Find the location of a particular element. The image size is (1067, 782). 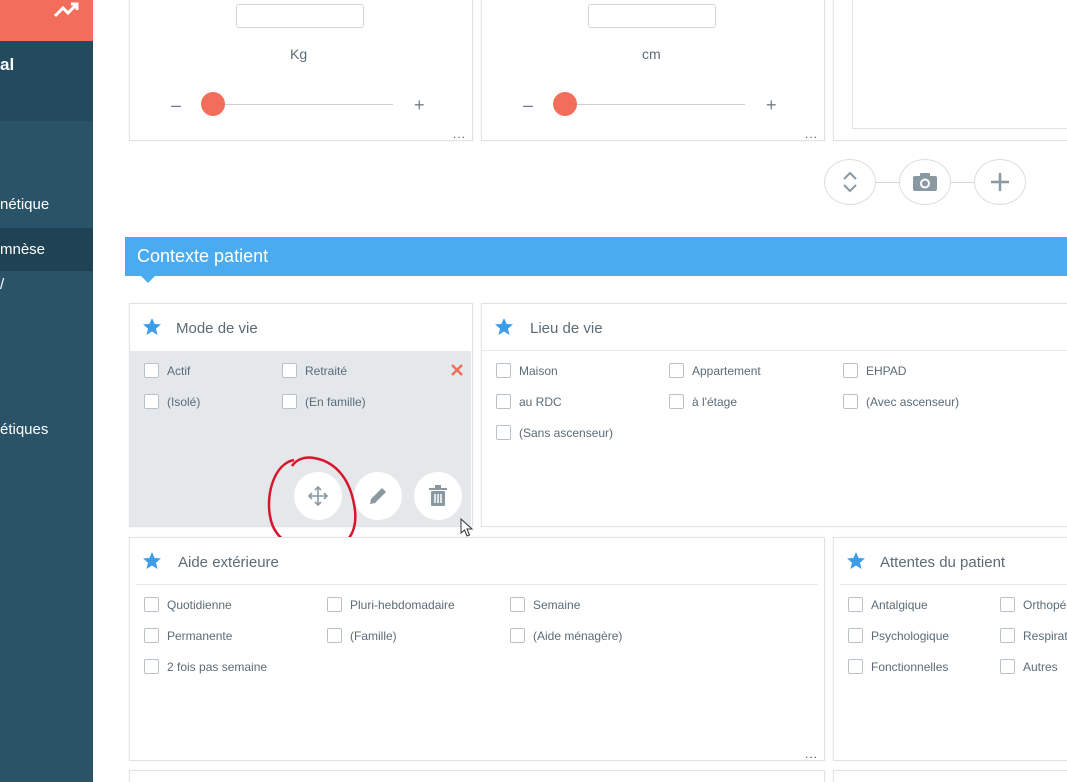

checkbox-fonctionnelles: Fonctionnelles is located at coordinates (898, 666).